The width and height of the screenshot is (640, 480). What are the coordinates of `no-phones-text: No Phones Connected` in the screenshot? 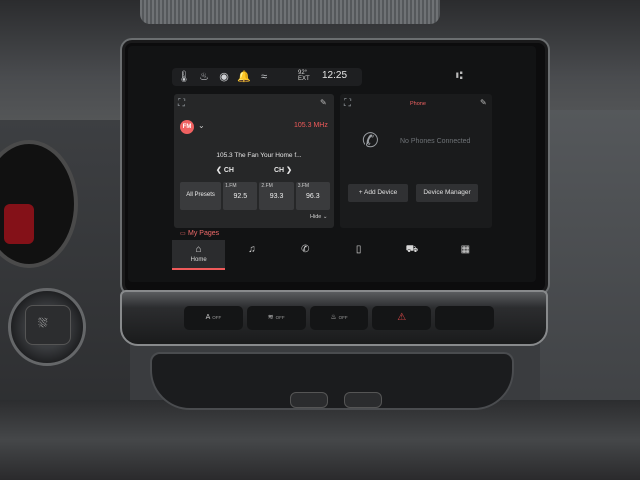 It's located at (435, 141).